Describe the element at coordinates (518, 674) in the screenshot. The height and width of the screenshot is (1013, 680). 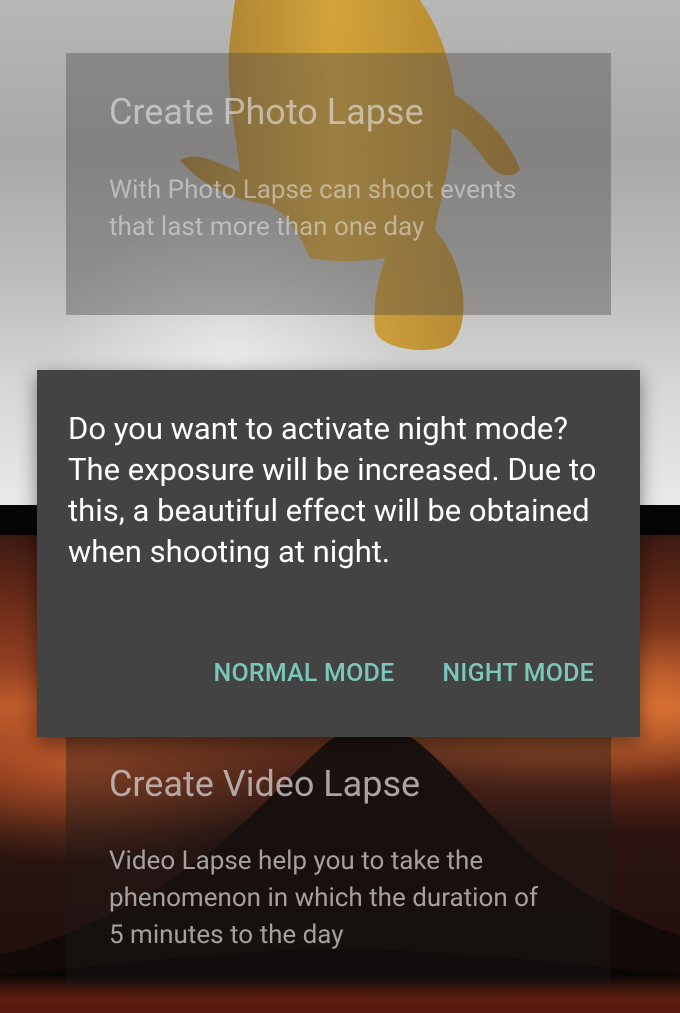
I see `night-mode-button: NIGHT MODE` at that location.